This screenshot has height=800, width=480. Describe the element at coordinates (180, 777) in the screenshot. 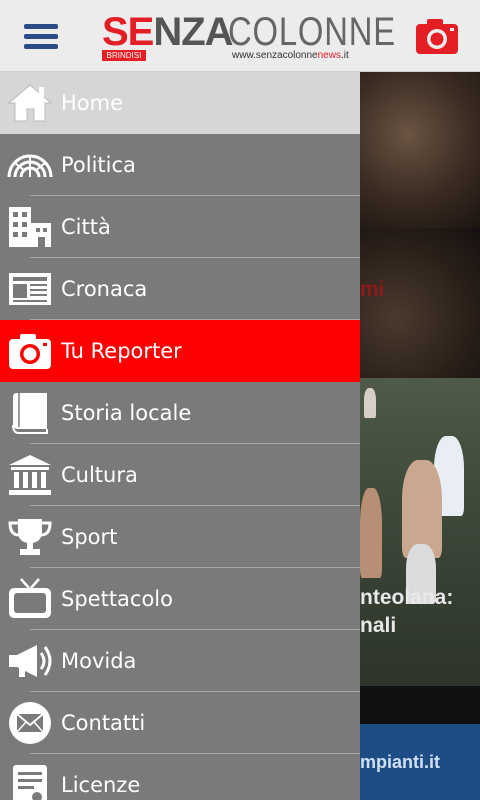

I see `menu-item-licenze: Licenze` at that location.